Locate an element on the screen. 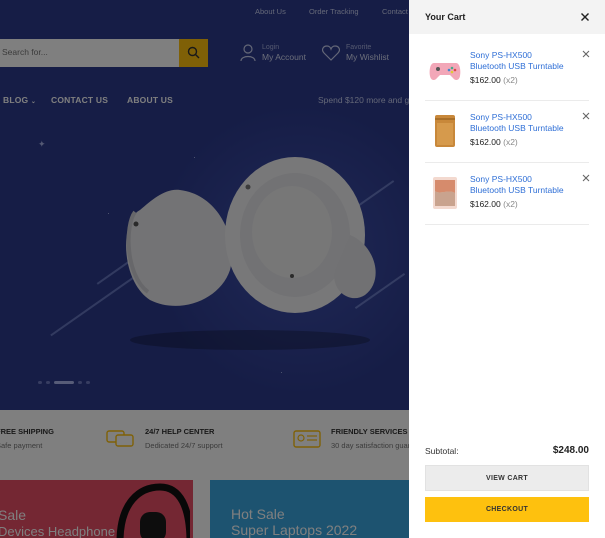 The height and width of the screenshot is (538, 605). cart-header: Your Cart is located at coordinates (507, 17).